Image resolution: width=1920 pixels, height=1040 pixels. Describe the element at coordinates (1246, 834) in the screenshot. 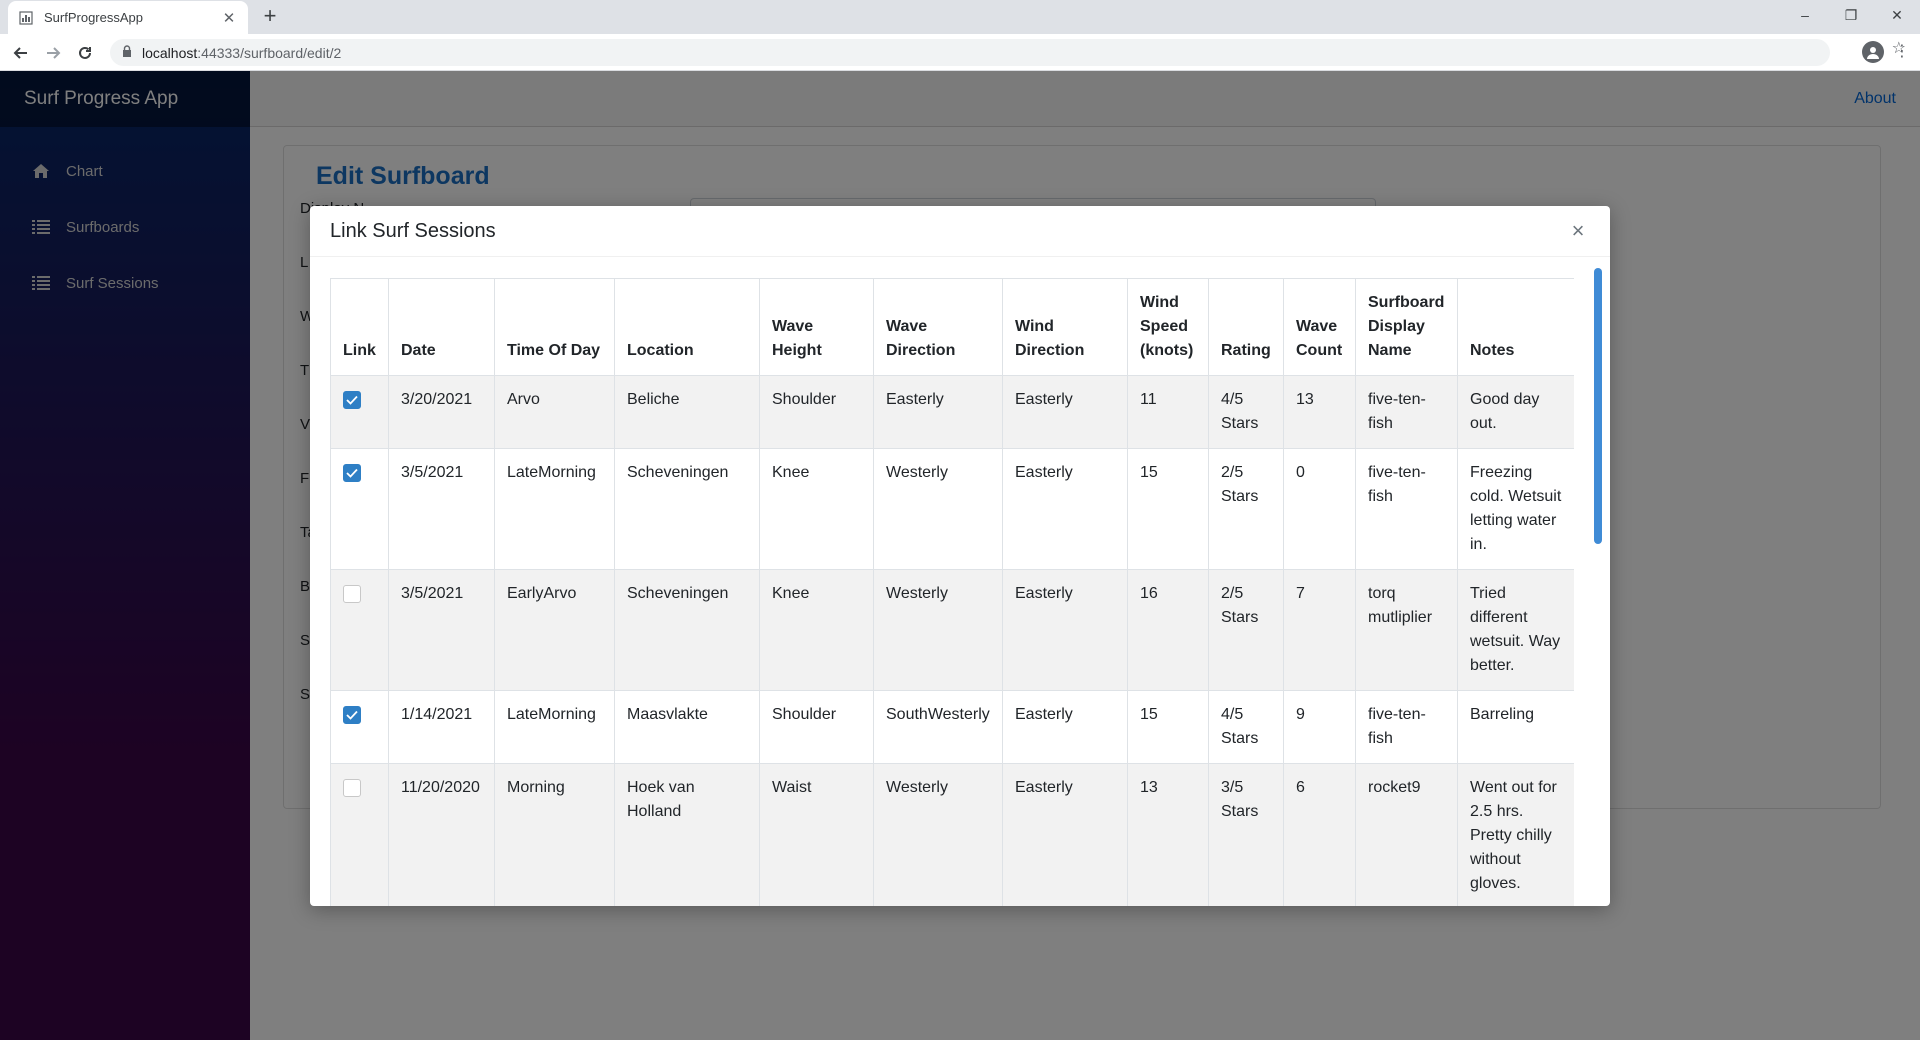

I see `cell-rating: 3/5 Stars` at that location.